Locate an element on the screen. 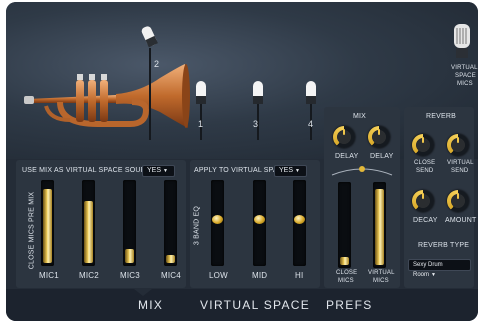 This screenshot has height=323, width=482. eq-section-label: 3 BAND EQ is located at coordinates (197, 225).